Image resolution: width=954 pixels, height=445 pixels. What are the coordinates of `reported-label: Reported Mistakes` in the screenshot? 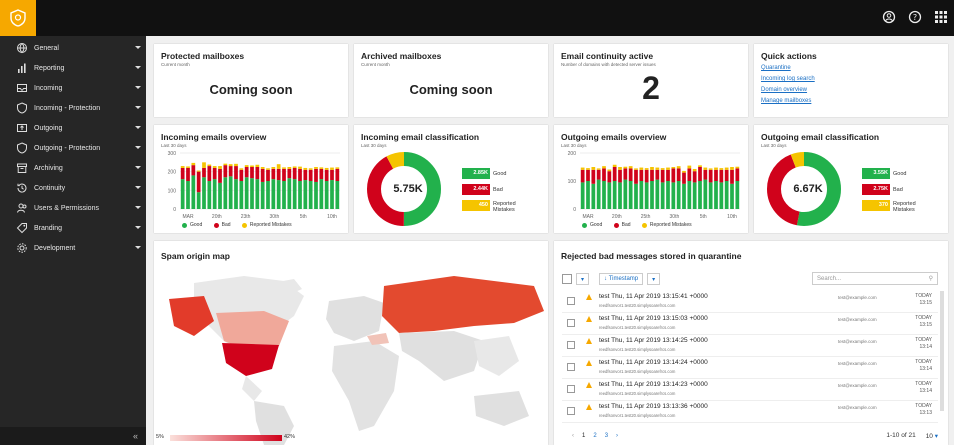 It's located at (504, 207).